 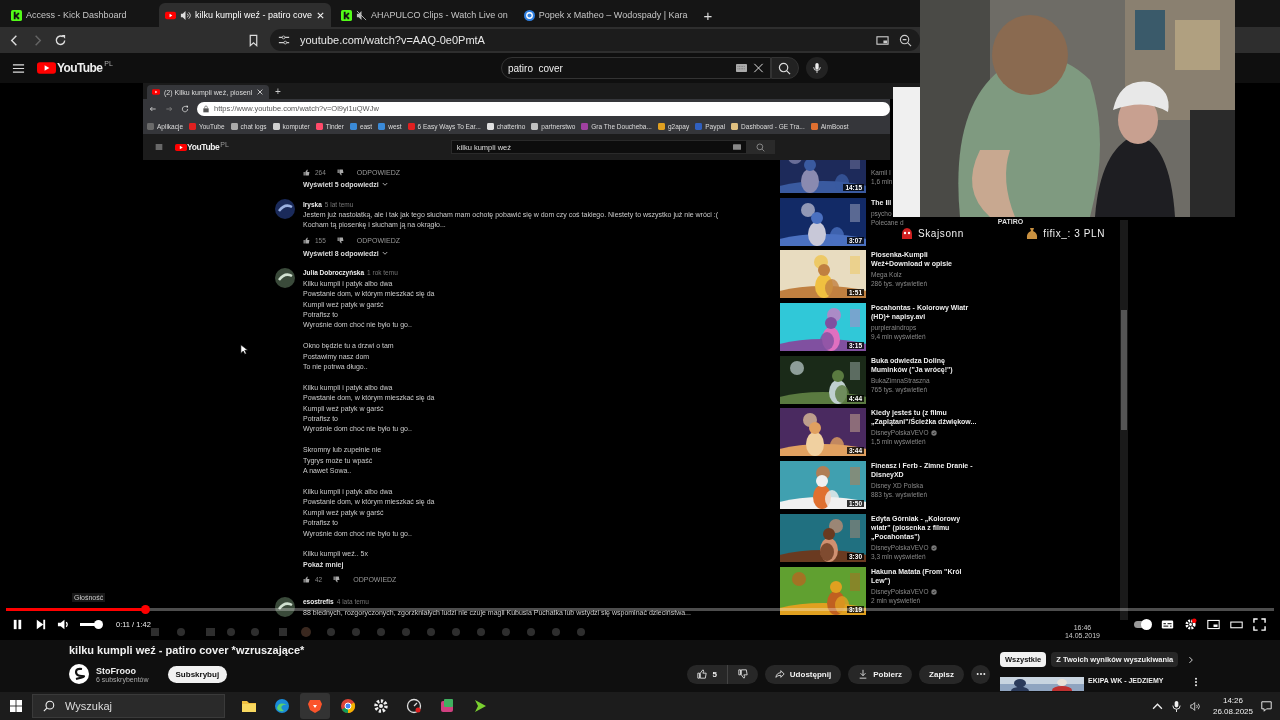 What do you see at coordinates (17, 624) in the screenshot?
I see `pause-icon` at bounding box center [17, 624].